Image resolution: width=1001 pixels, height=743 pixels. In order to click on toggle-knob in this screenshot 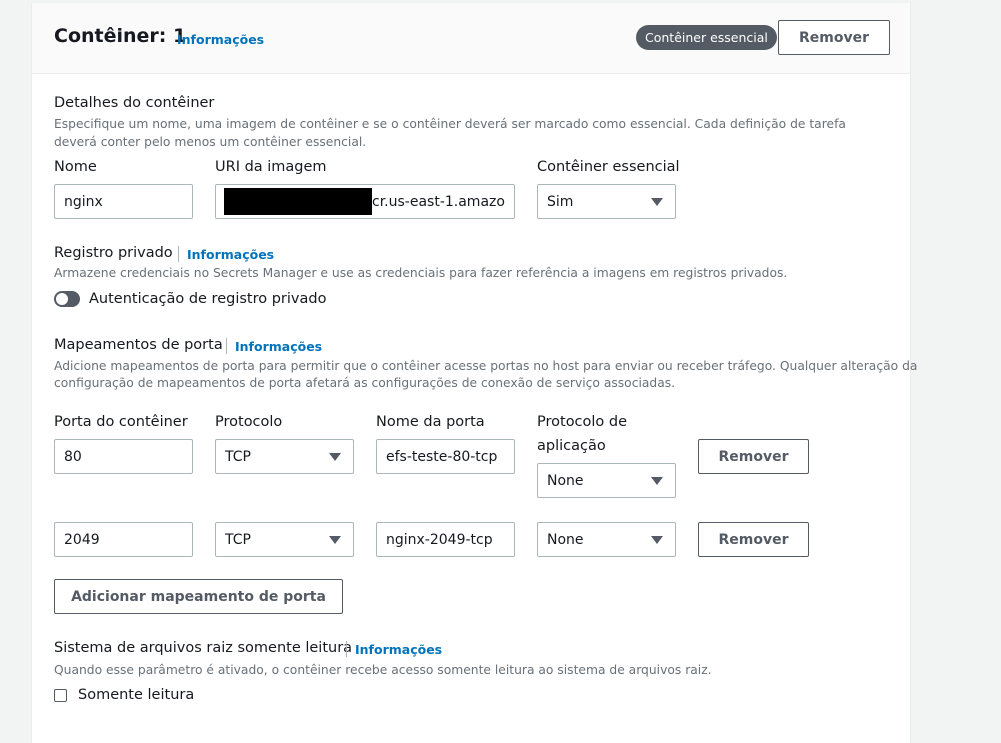, I will do `click(62, 299)`.